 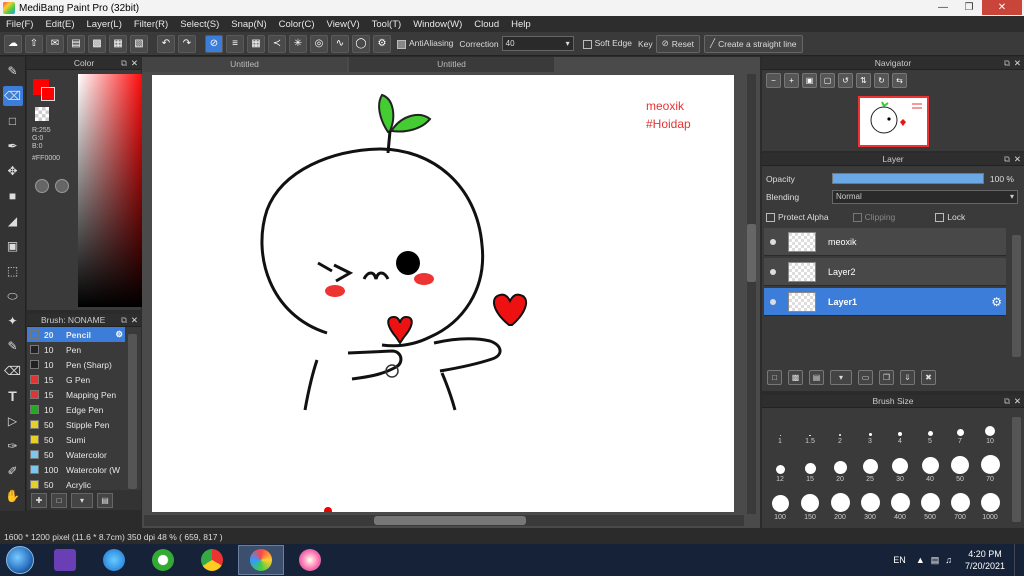 I want to click on clipping-checkbox, so click(x=857, y=217).